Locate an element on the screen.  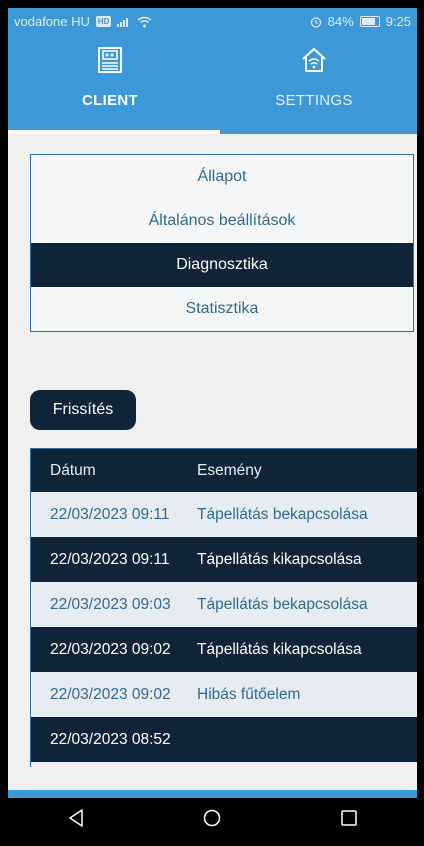
status-time: 9:25 is located at coordinates (398, 21).